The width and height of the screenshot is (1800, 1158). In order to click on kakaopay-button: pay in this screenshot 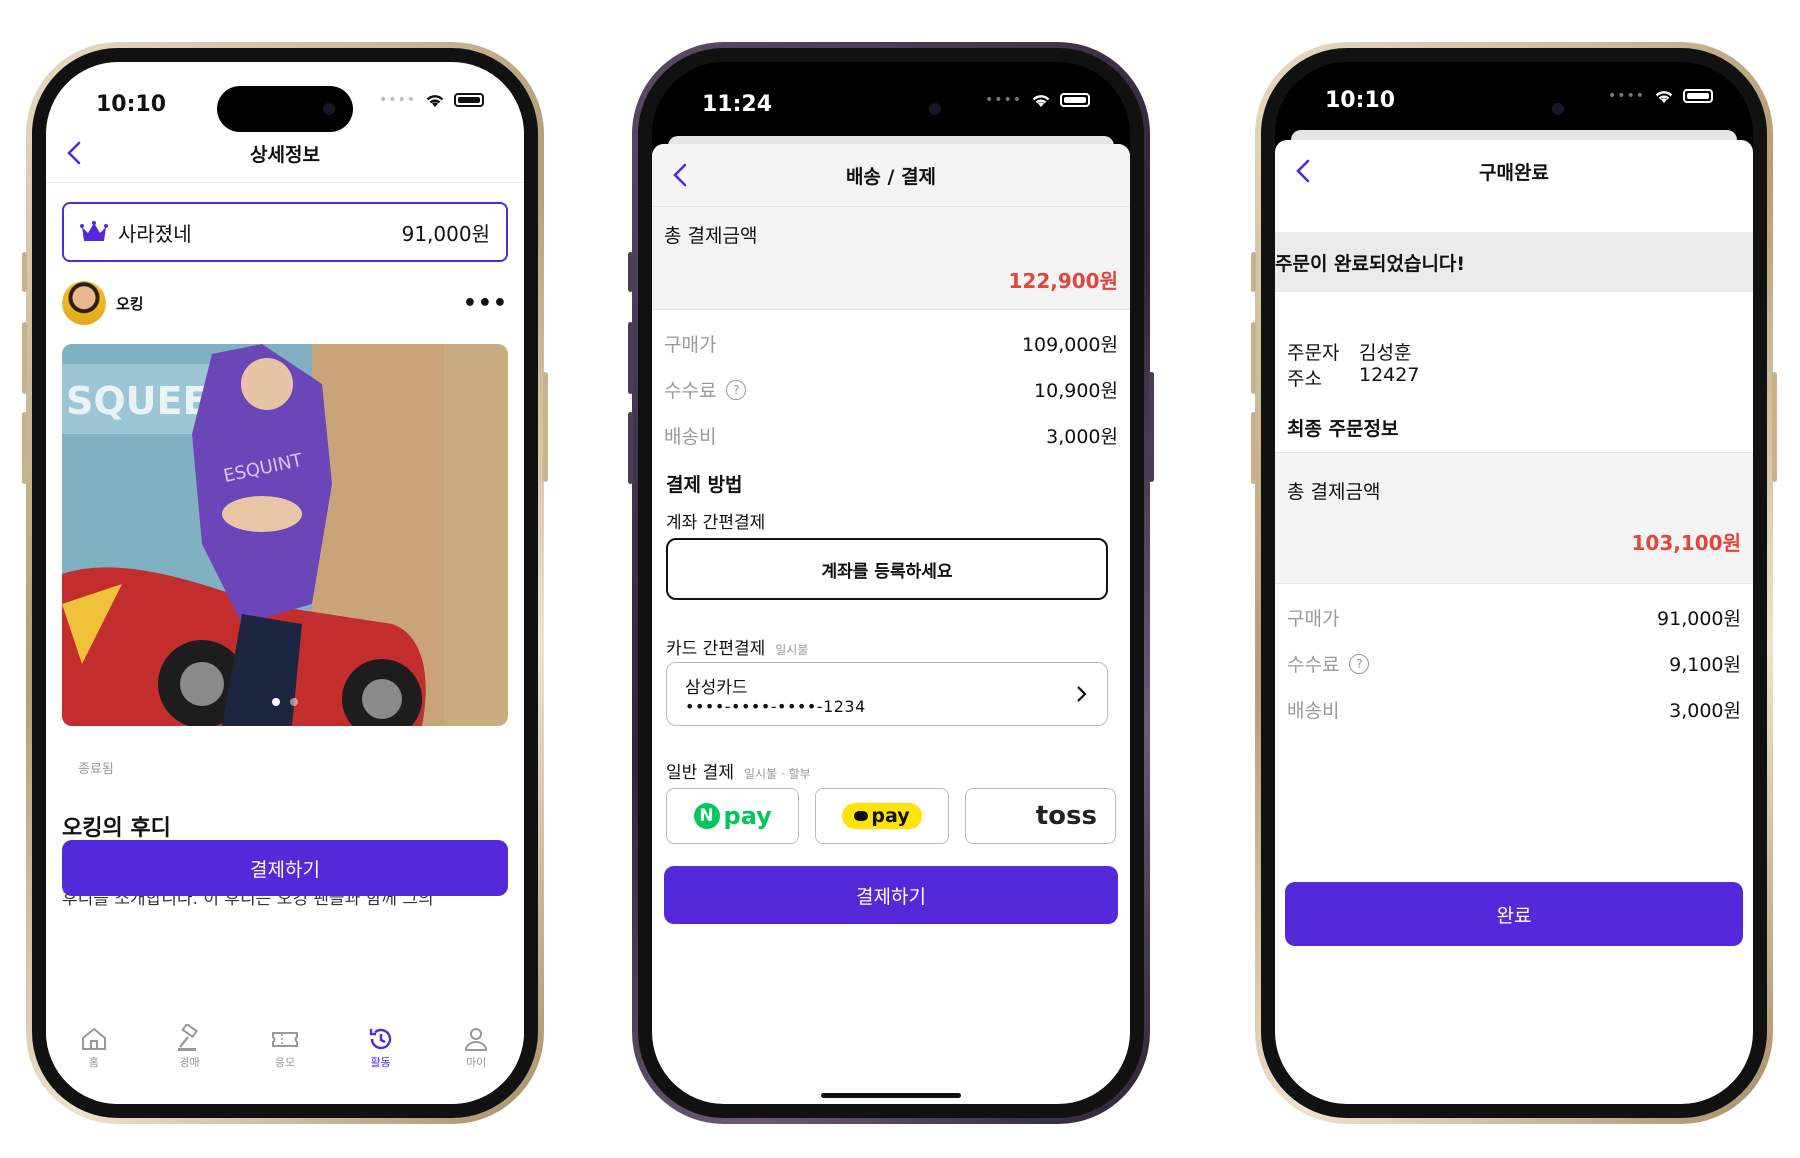, I will do `click(882, 816)`.